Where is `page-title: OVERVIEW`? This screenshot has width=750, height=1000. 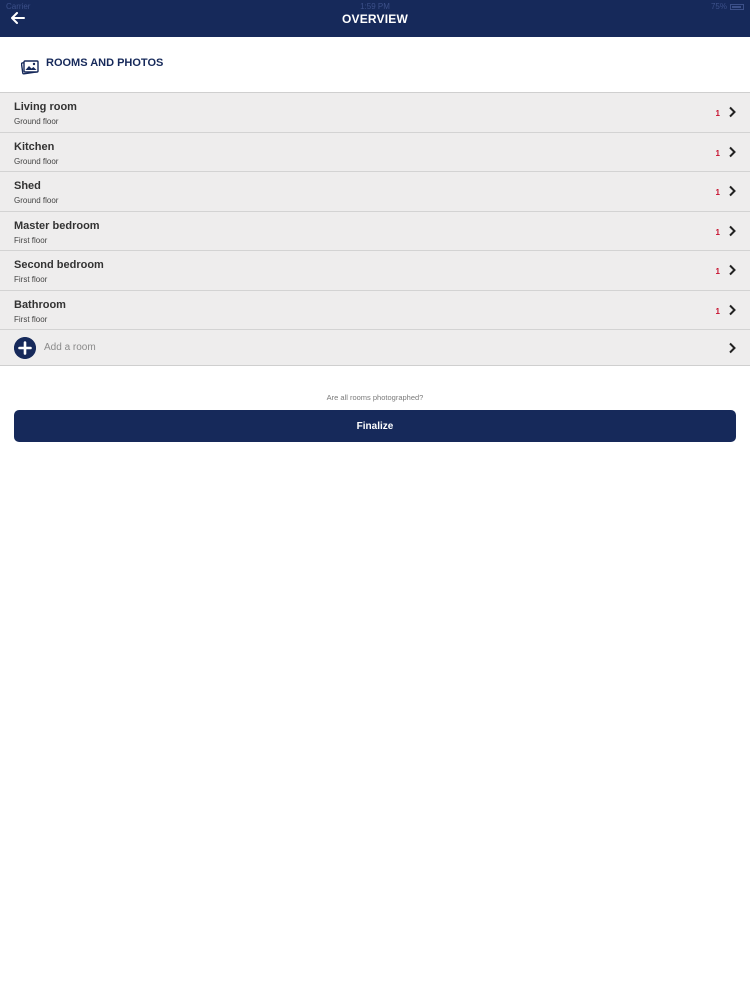 page-title: OVERVIEW is located at coordinates (375, 19).